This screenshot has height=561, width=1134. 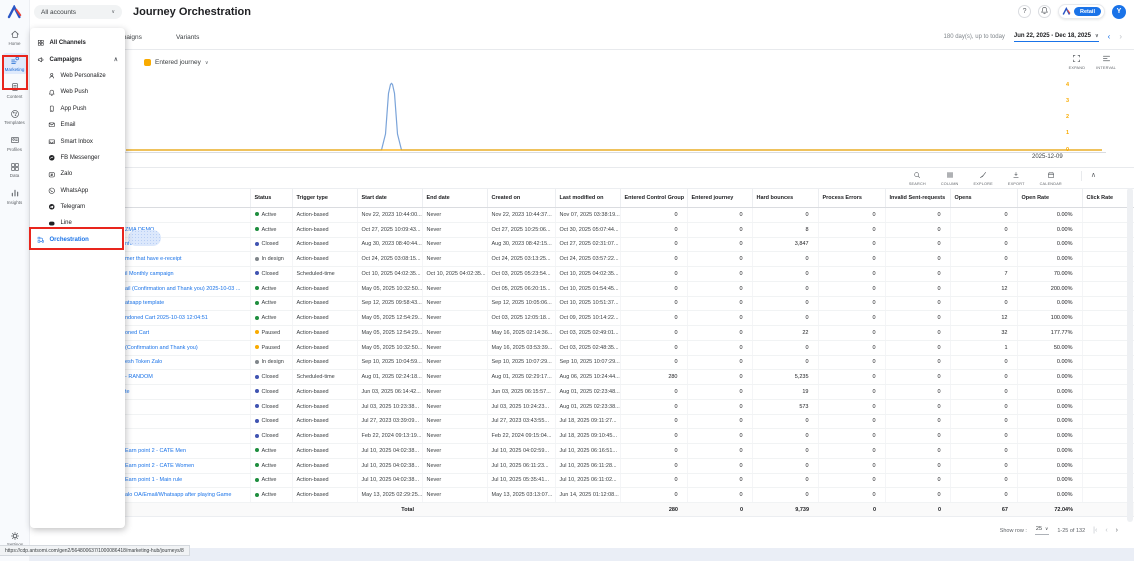 What do you see at coordinates (1109, 37) in the screenshot?
I see `range-prev-button: ‹` at bounding box center [1109, 37].